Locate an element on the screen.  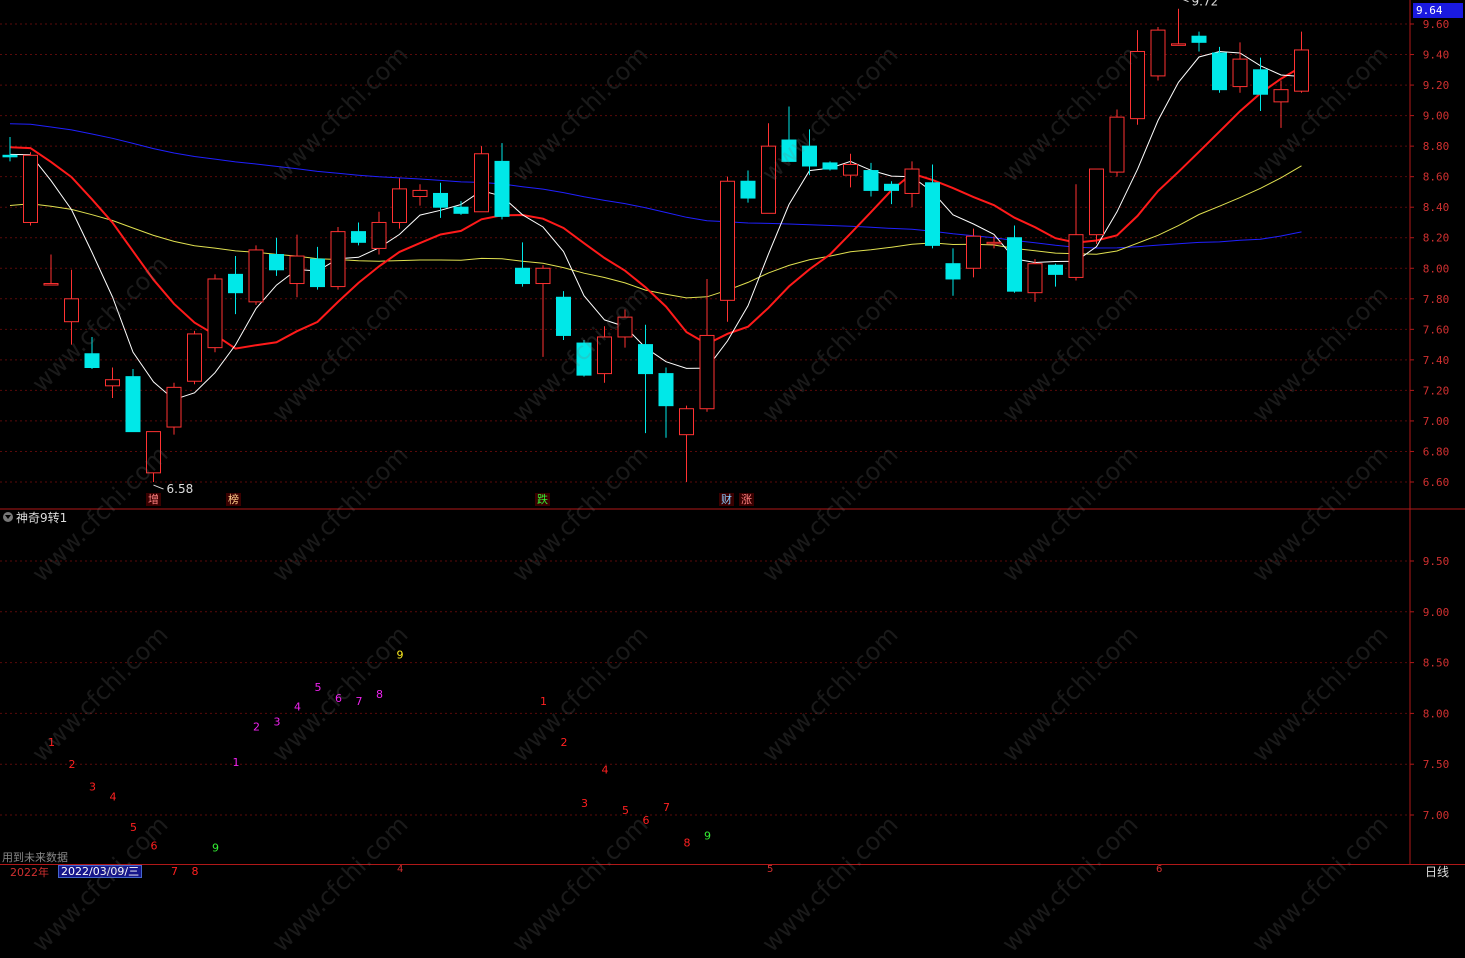
main-axis-label: 8.80 is located at coordinates (1436, 146).